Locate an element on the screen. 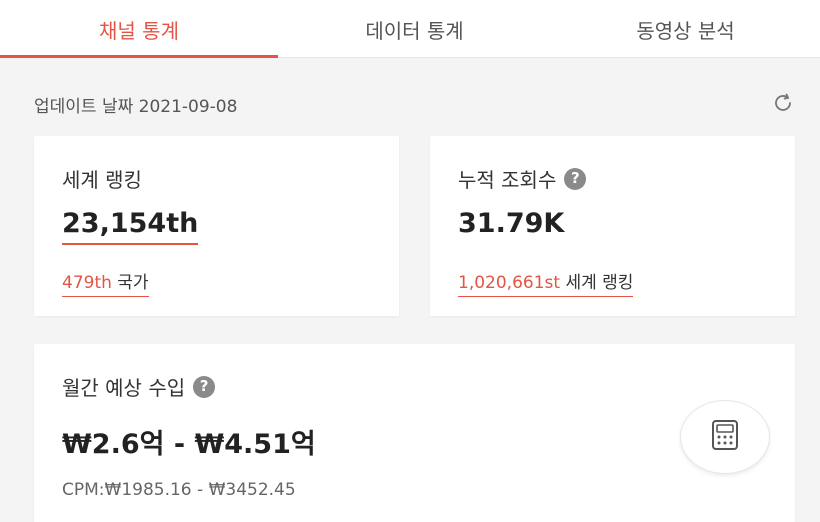 The height and width of the screenshot is (522, 820). update-row: 업데이트 날짜 2021-09-08 is located at coordinates (415, 103).